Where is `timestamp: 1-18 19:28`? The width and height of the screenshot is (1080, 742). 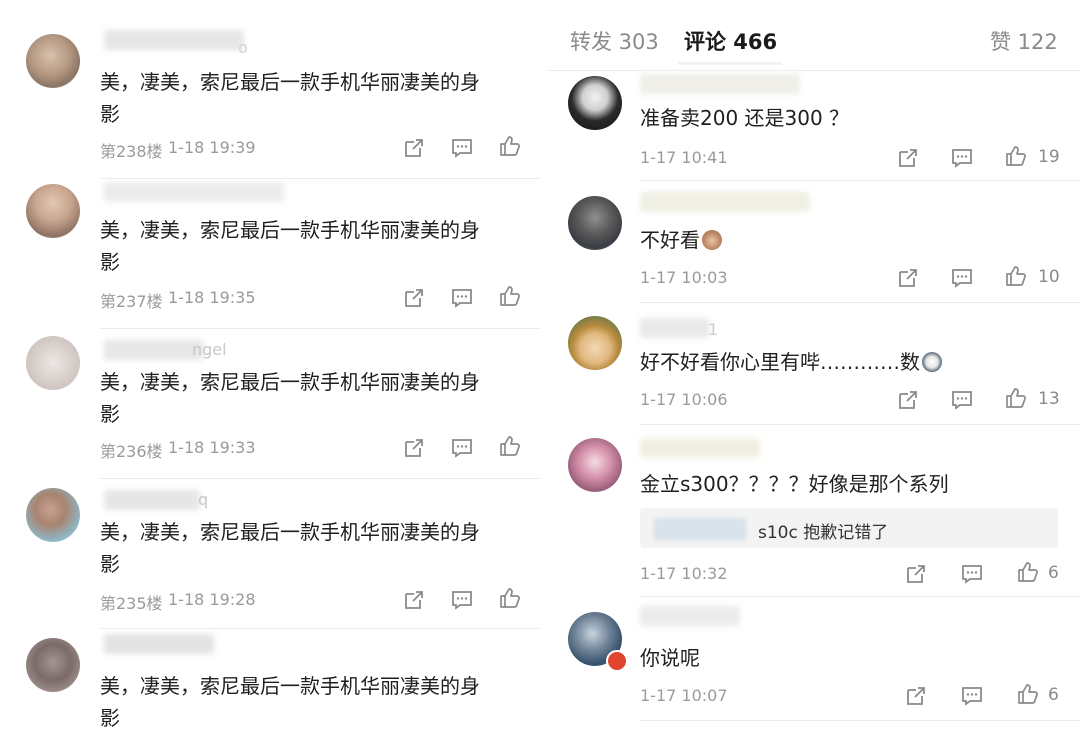
timestamp: 1-18 19:28 is located at coordinates (212, 599).